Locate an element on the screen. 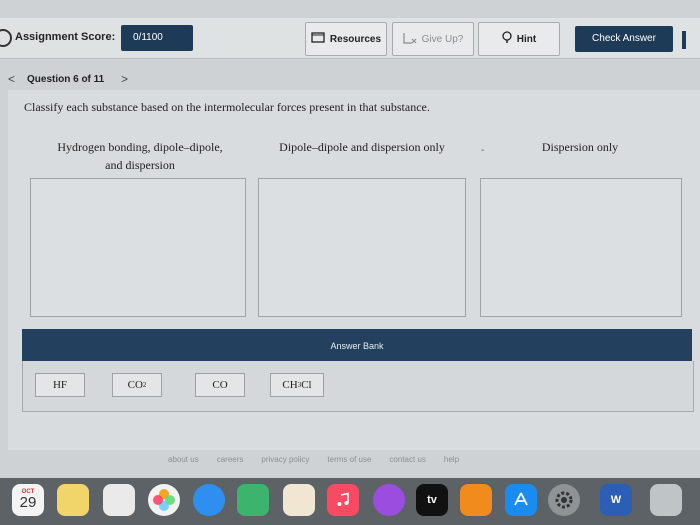  footer-link: contact us is located at coordinates (407, 459).